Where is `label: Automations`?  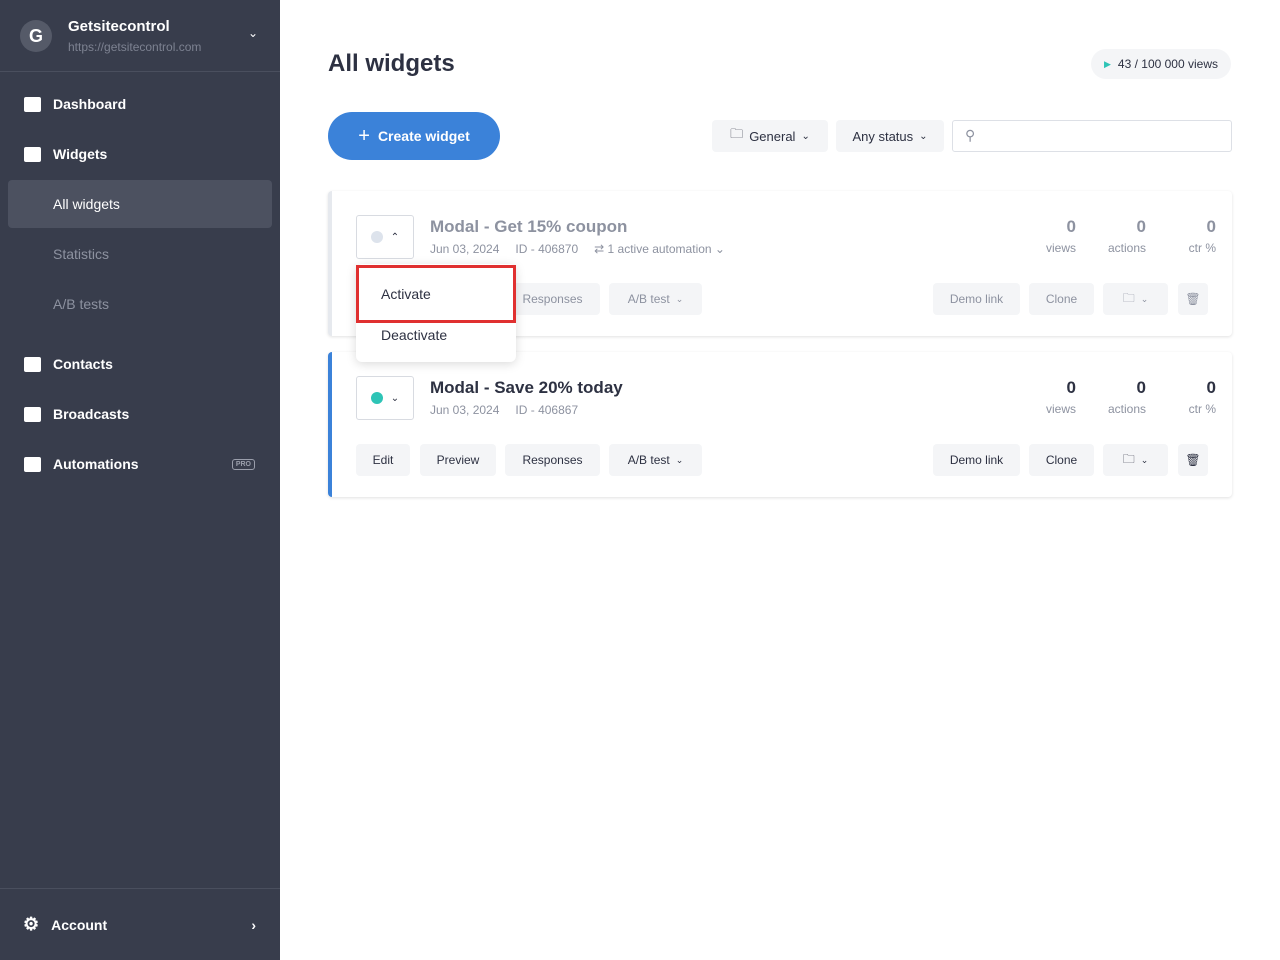
label: Automations is located at coordinates (96, 464).